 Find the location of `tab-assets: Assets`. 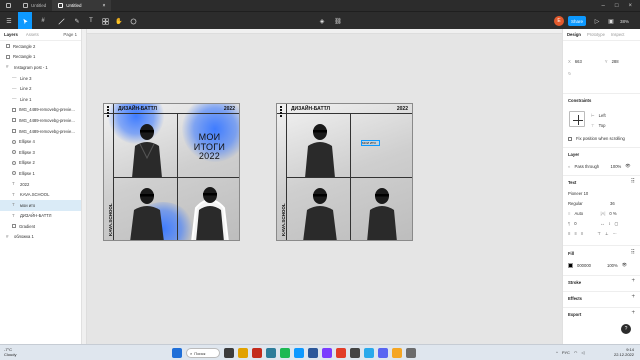

tab-assets: Assets is located at coordinates (32, 34).